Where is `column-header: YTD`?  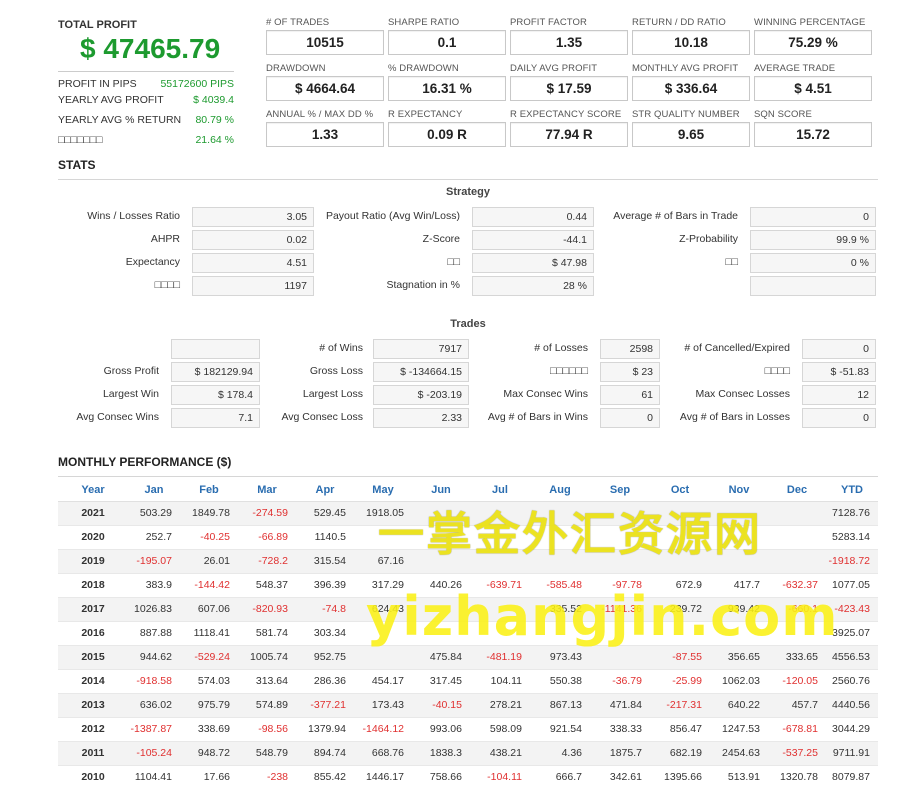 column-header: YTD is located at coordinates (852, 490).